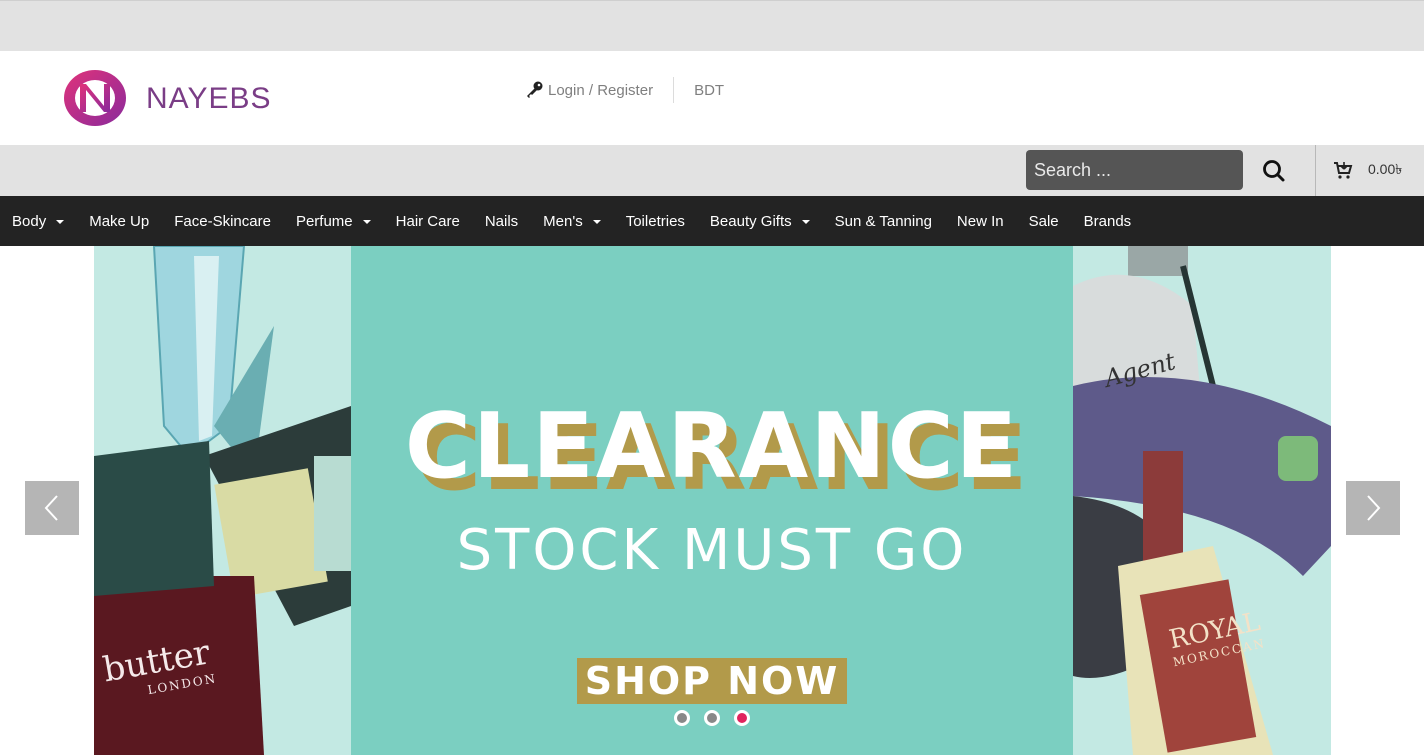 This screenshot has width=1424, height=755. I want to click on nav-item-men-s: Men's, so click(572, 221).